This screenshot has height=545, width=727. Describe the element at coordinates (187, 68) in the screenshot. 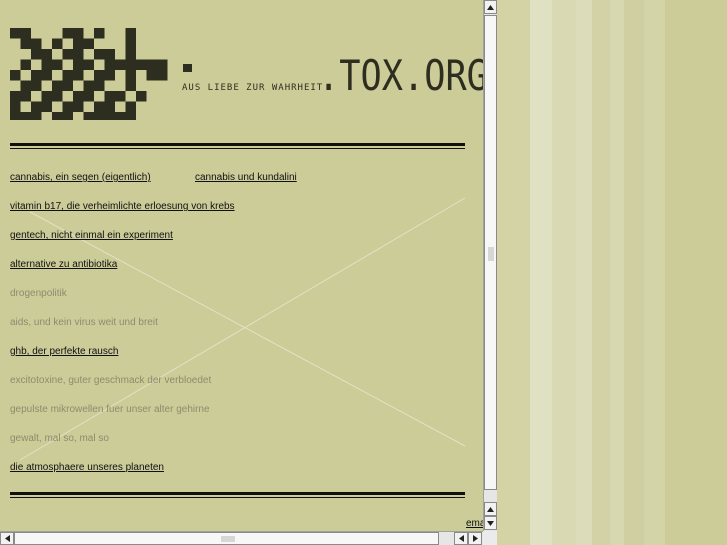

I see `logo-dot` at that location.